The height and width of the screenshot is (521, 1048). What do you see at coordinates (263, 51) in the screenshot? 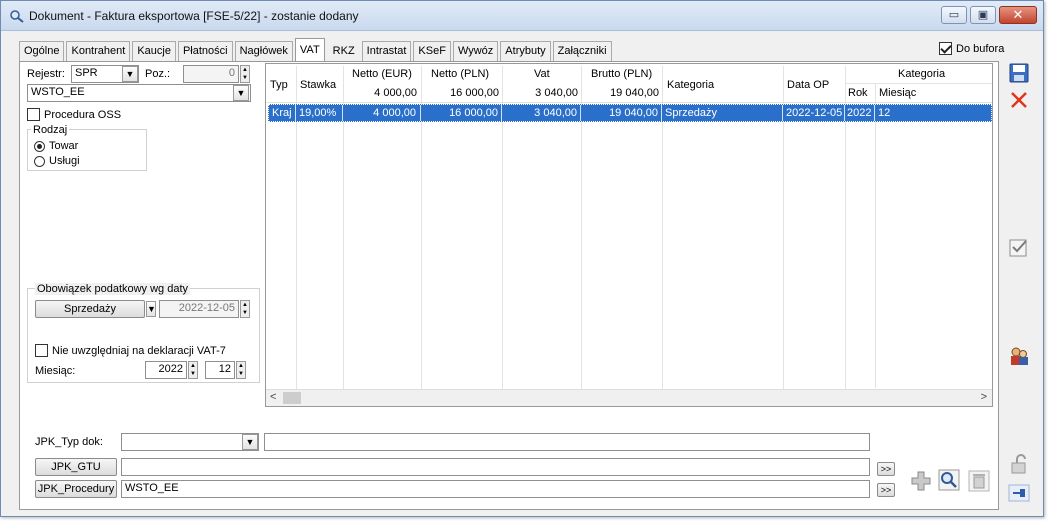
I see `tab-naglowek: Nagłówek` at bounding box center [263, 51].